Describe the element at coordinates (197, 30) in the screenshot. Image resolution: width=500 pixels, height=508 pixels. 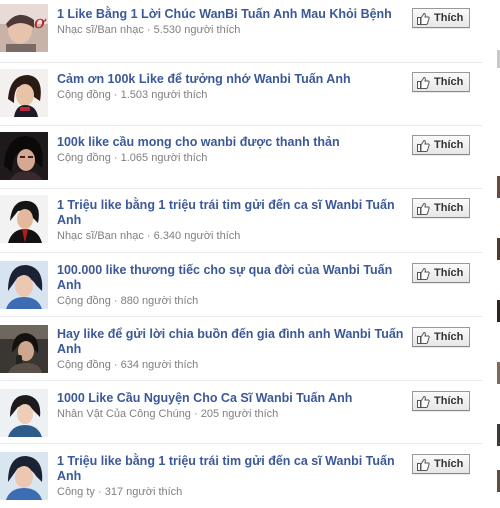
I see `like-count: 5.530 người thích` at that location.